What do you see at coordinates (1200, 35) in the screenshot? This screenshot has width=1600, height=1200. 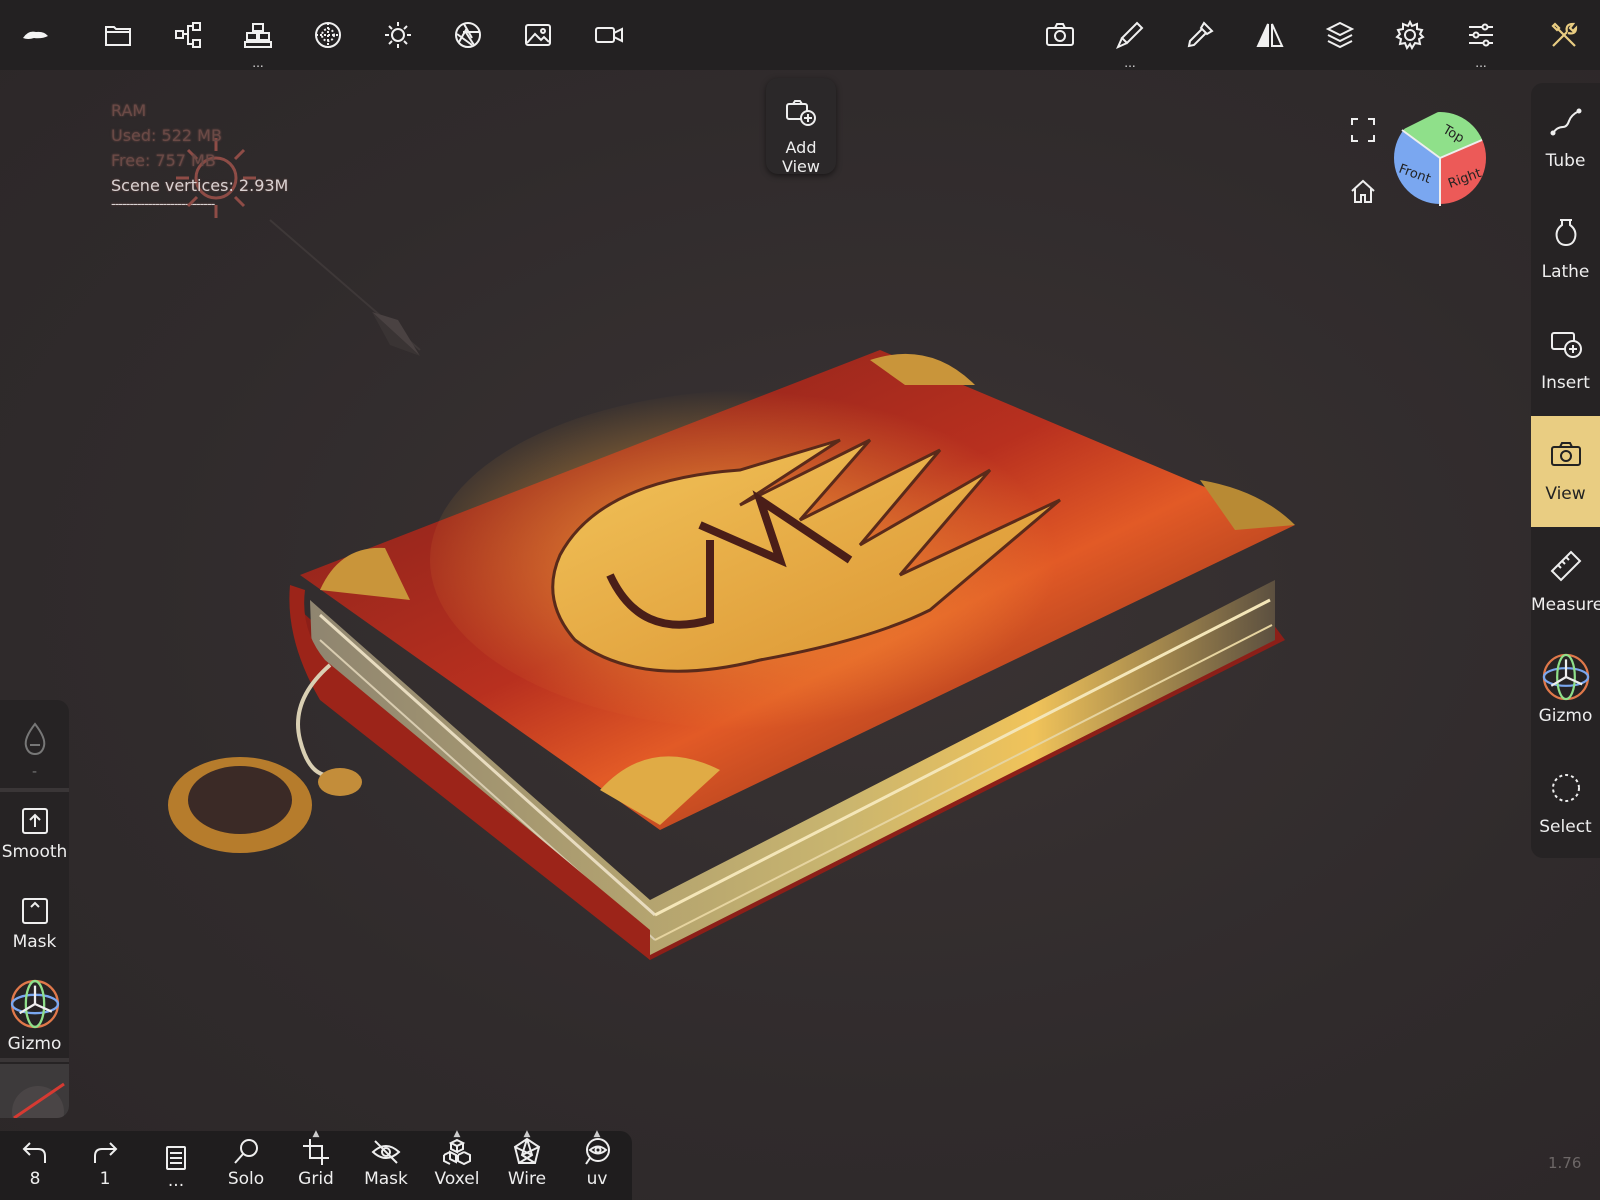 I see `color-picker-icon` at bounding box center [1200, 35].